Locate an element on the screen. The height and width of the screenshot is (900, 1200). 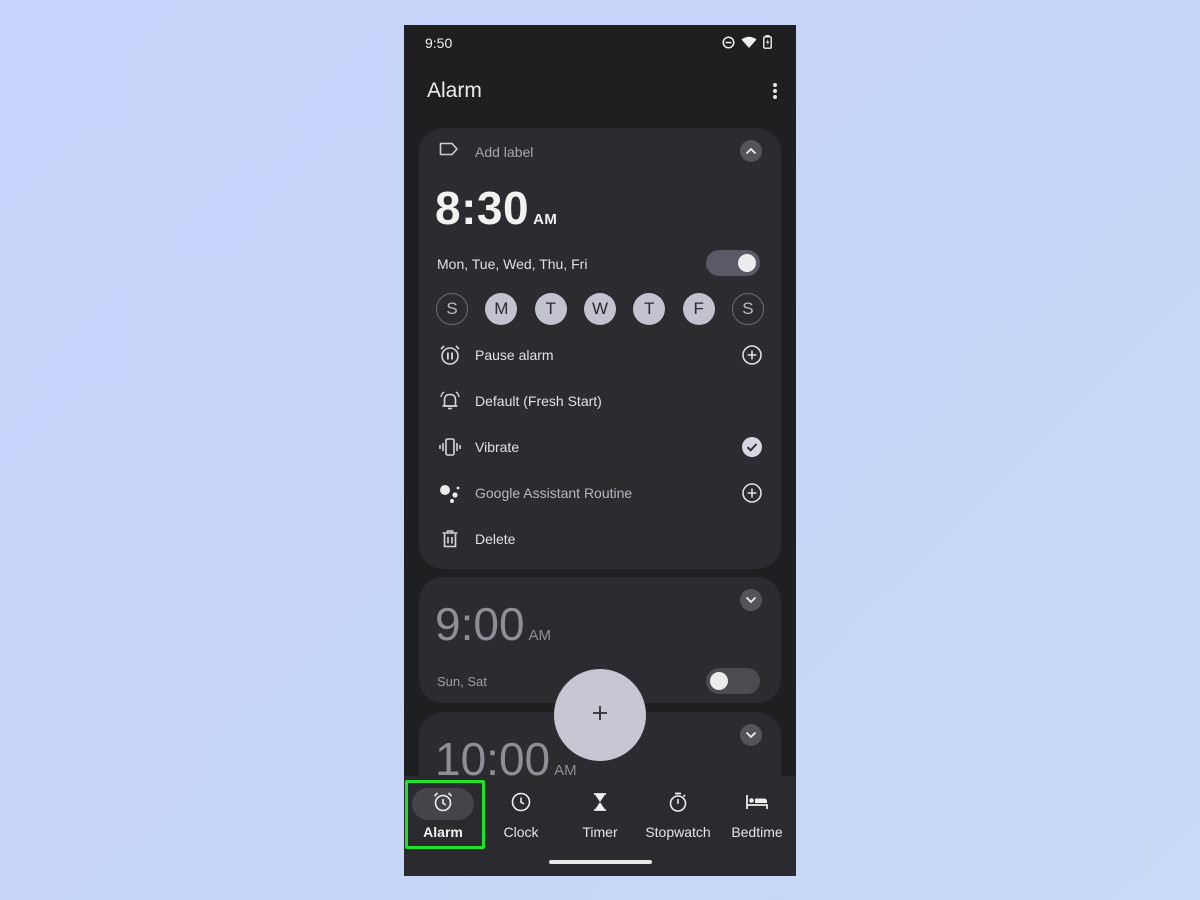
nav-stopwatch: Stopwatch is located at coordinates (678, 813).